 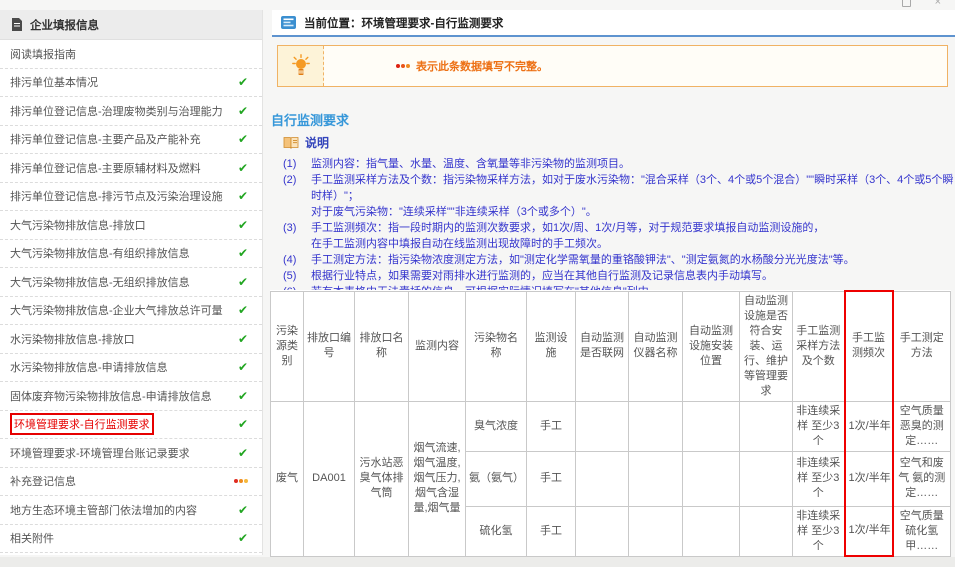 What do you see at coordinates (551, 346) in the screenshot?
I see `column-header: 监测设施` at bounding box center [551, 346].